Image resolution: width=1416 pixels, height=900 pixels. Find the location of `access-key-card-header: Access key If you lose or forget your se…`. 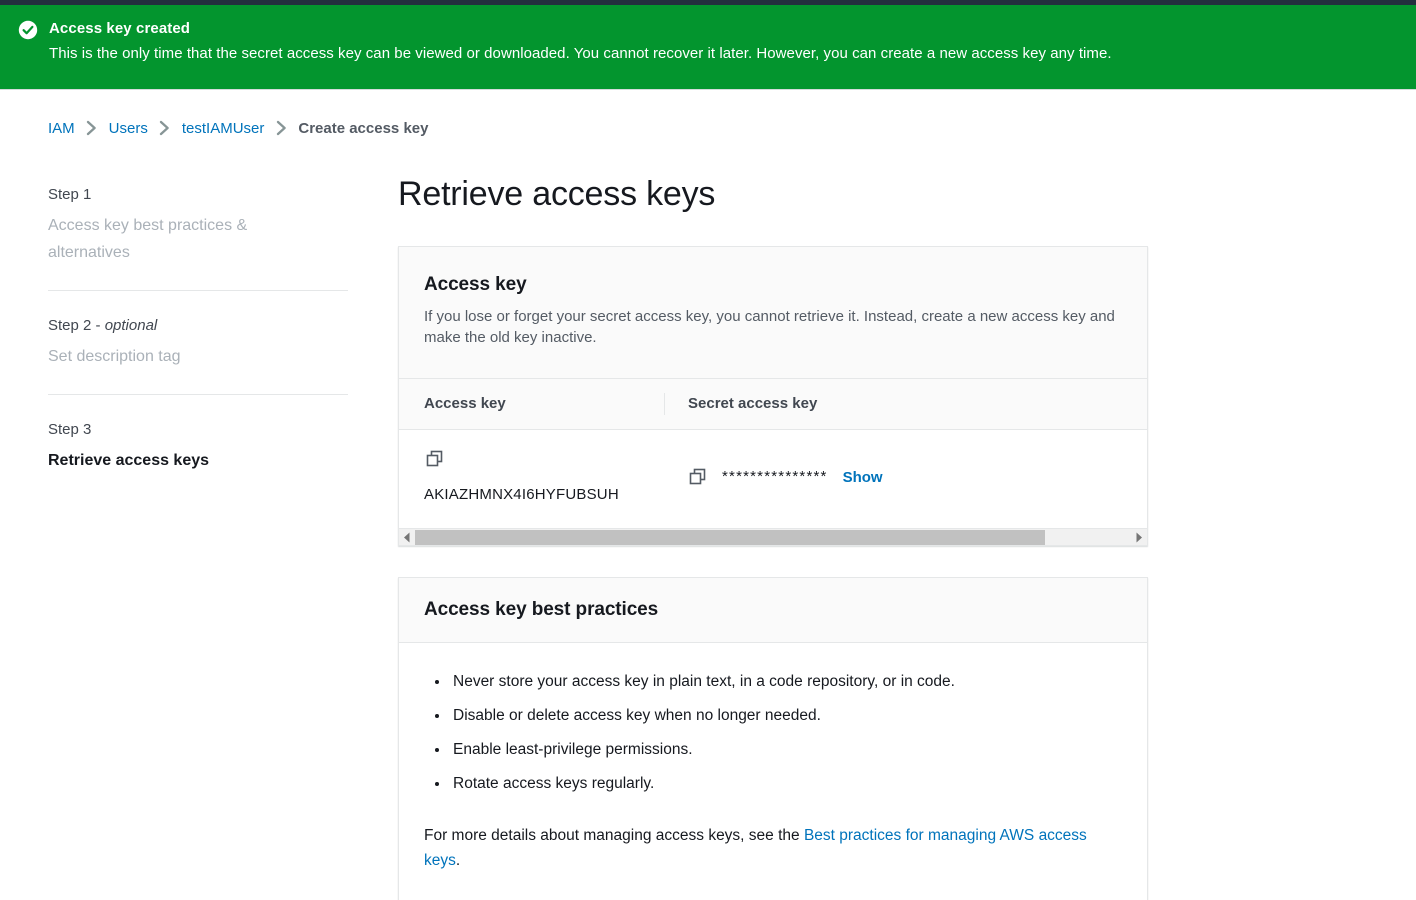

access-key-card-header: Access key If you lose or forget your se… is located at coordinates (773, 313).